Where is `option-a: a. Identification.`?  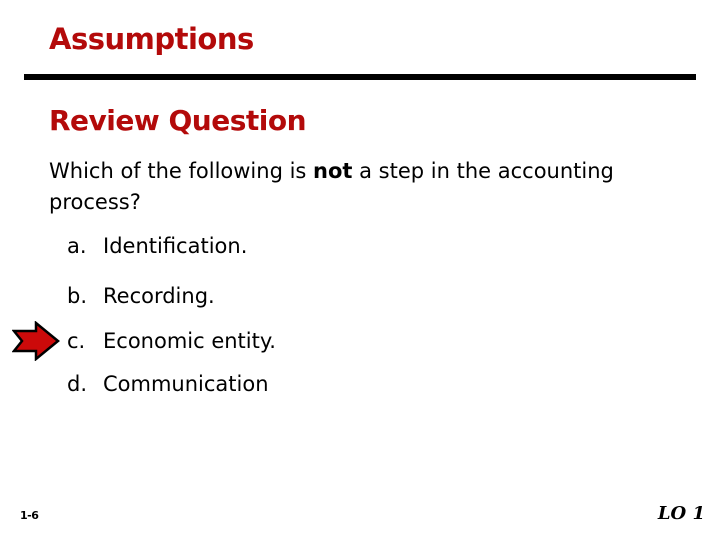
option-a: a. Identification. is located at coordinates (157, 246).